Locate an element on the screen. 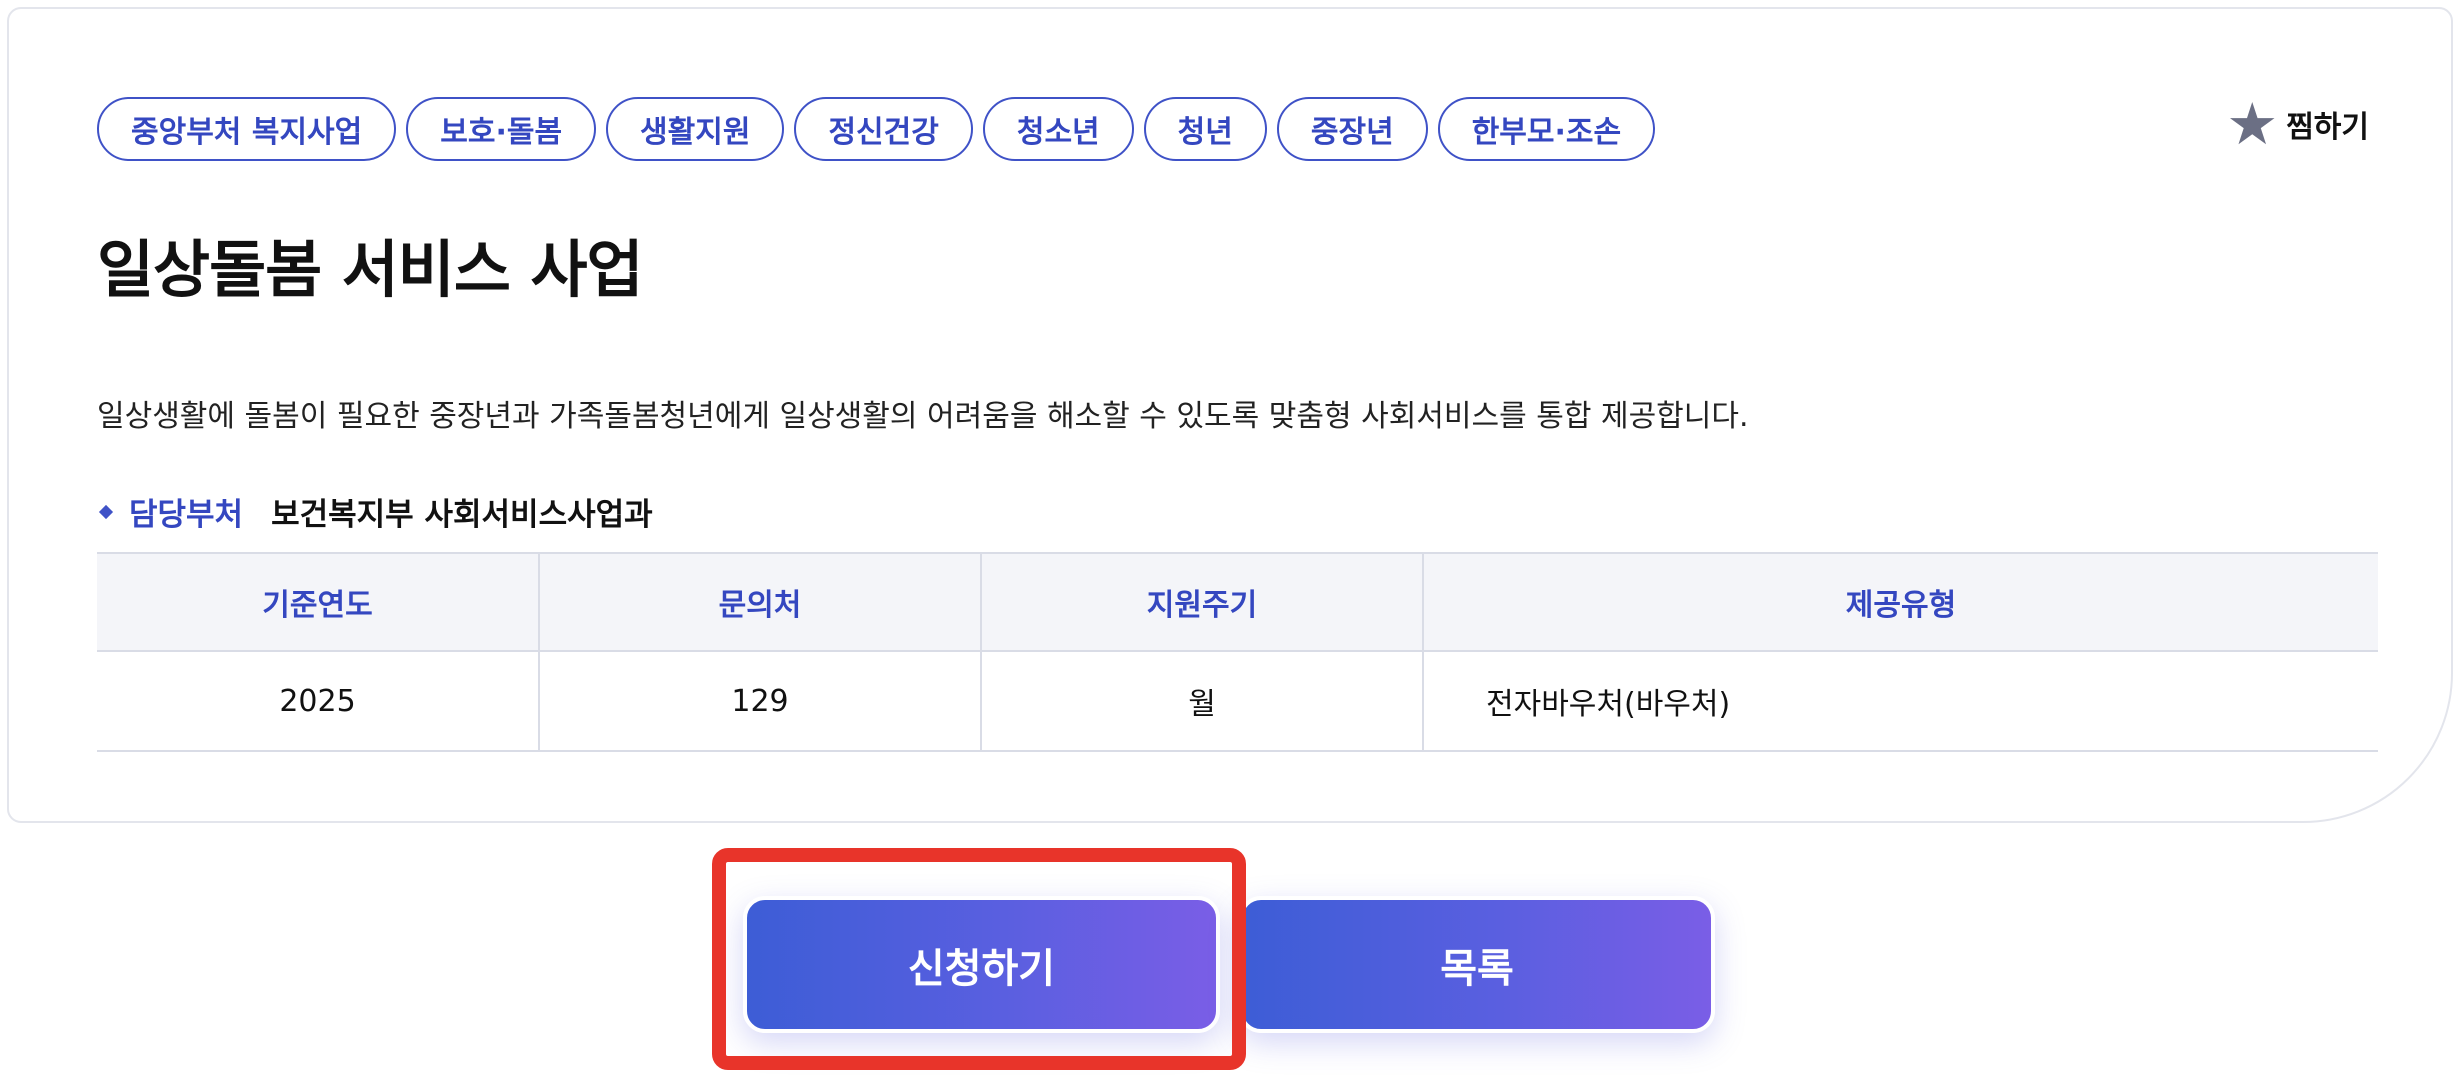 This screenshot has width=2460, height=1076. tag-mental-health: 정신건강 is located at coordinates (883, 129).